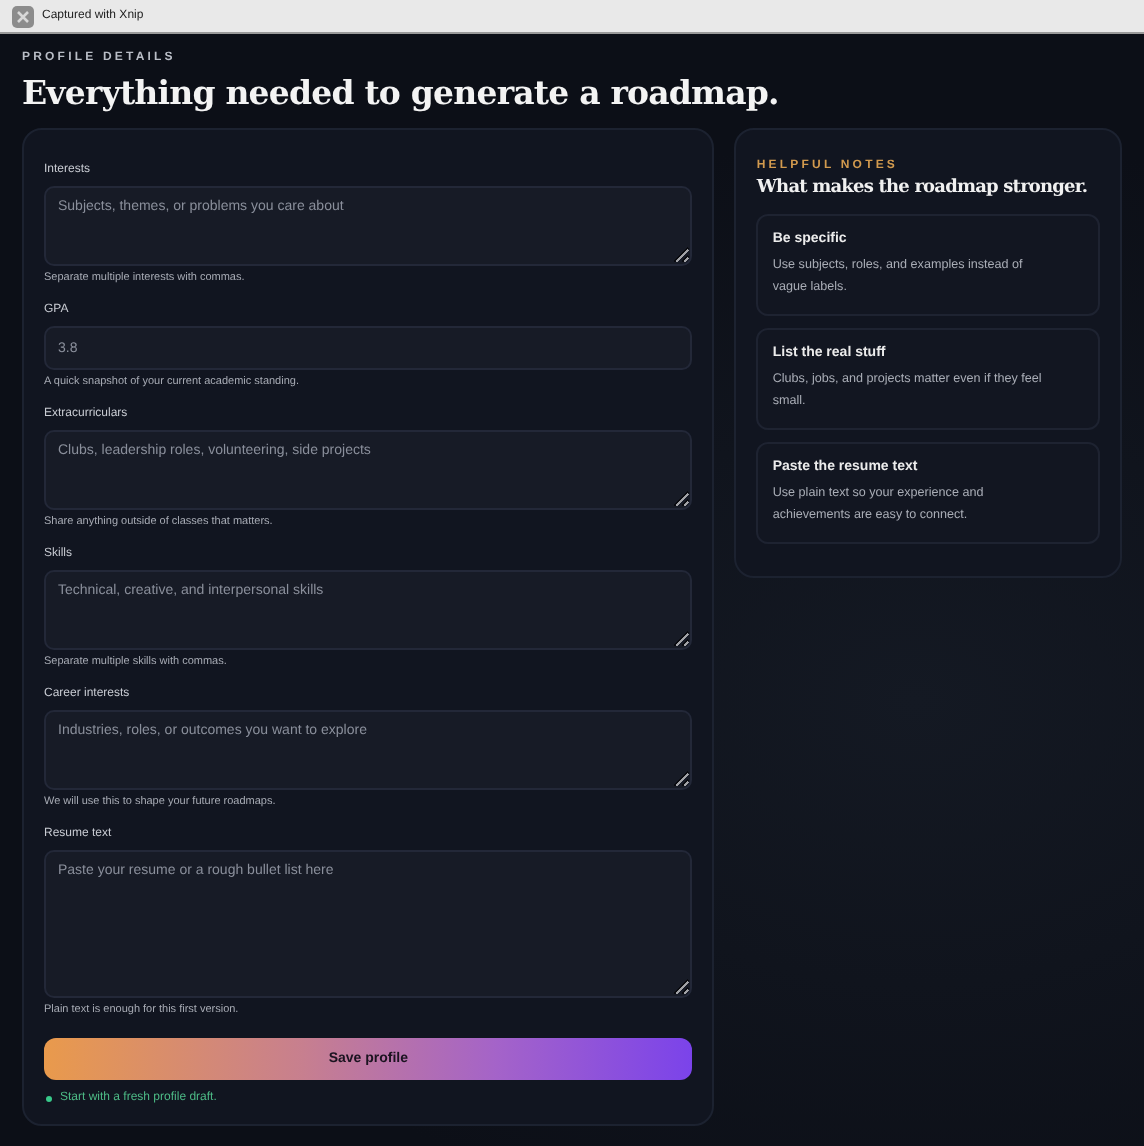  What do you see at coordinates (49, 1098) in the screenshot?
I see `status-dot` at bounding box center [49, 1098].